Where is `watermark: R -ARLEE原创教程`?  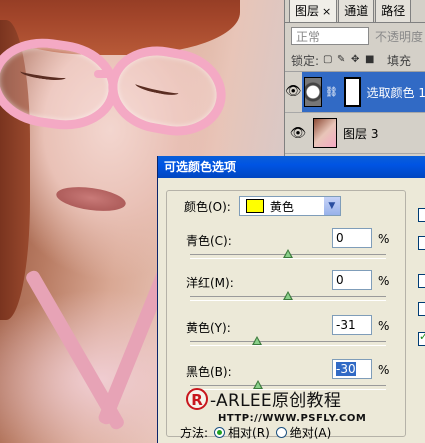 watermark: R -ARLEE原创教程 is located at coordinates (263, 398).